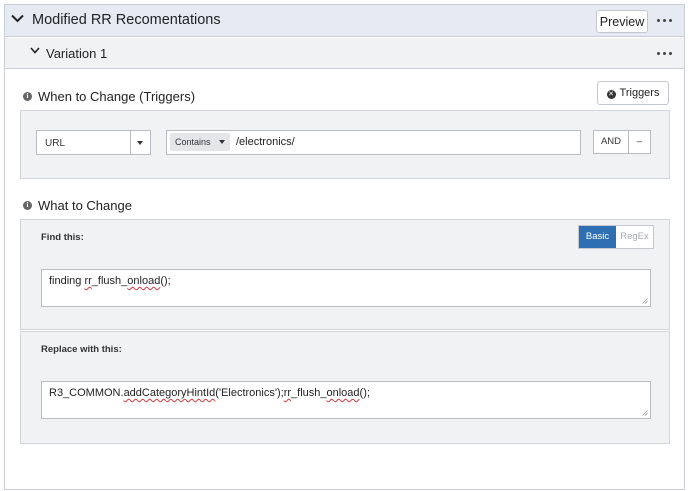  I want to click on regex-mode-button: RegEx, so click(634, 237).